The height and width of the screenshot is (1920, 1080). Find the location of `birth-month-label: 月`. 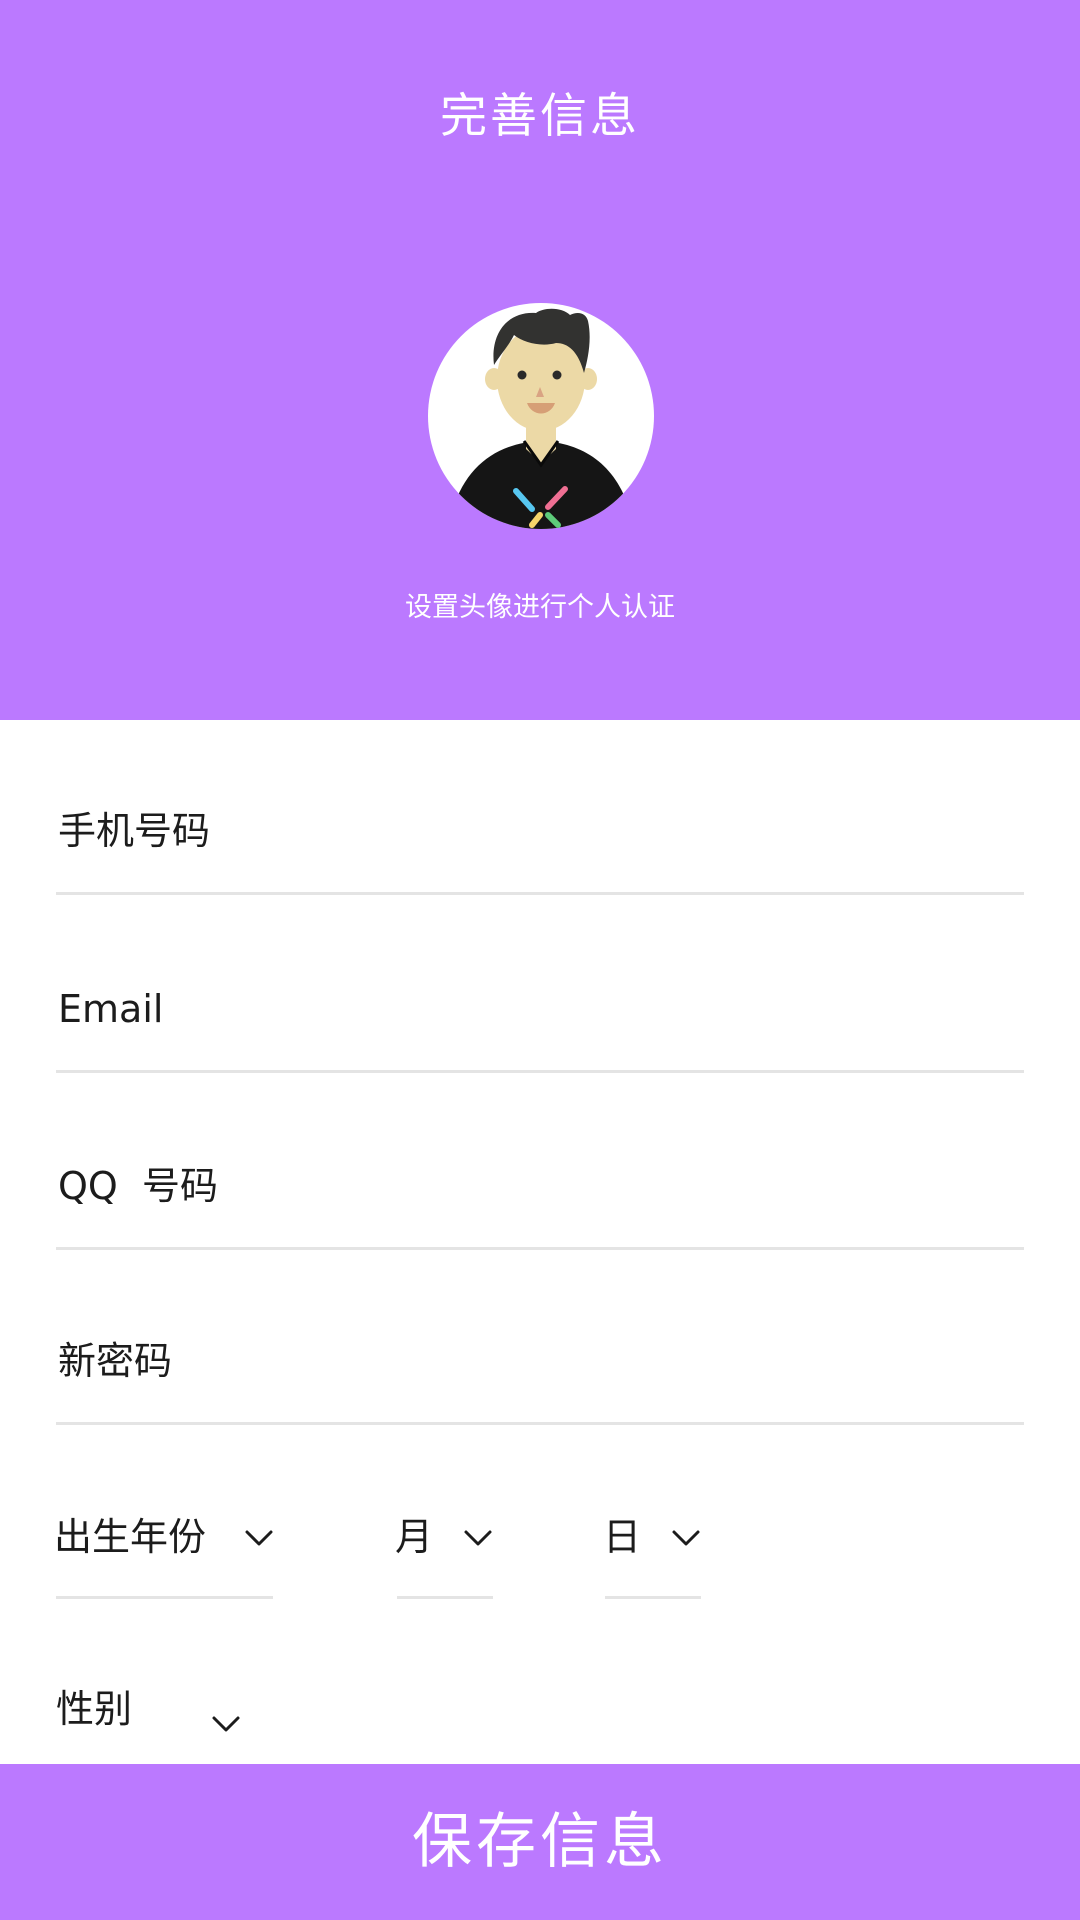

birth-month-label: 月 is located at coordinates (414, 1537).